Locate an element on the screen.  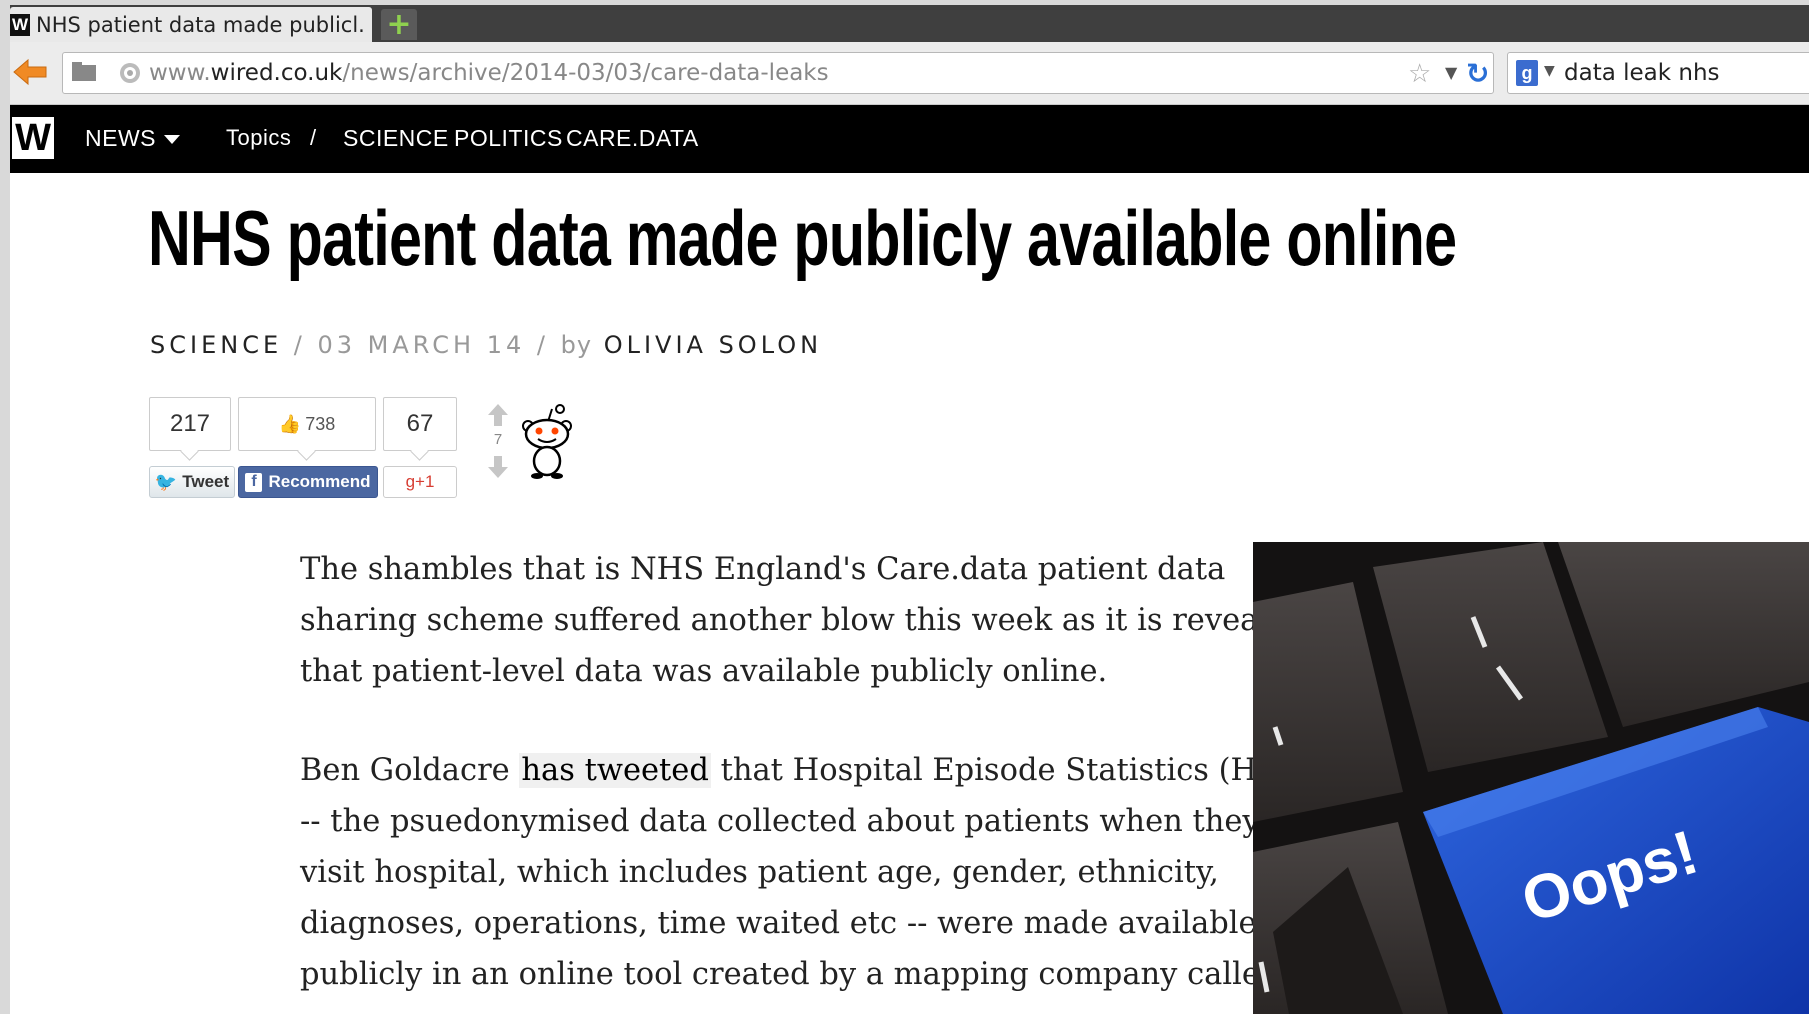
article-hero-image: Oops! is located at coordinates (1531, 778).